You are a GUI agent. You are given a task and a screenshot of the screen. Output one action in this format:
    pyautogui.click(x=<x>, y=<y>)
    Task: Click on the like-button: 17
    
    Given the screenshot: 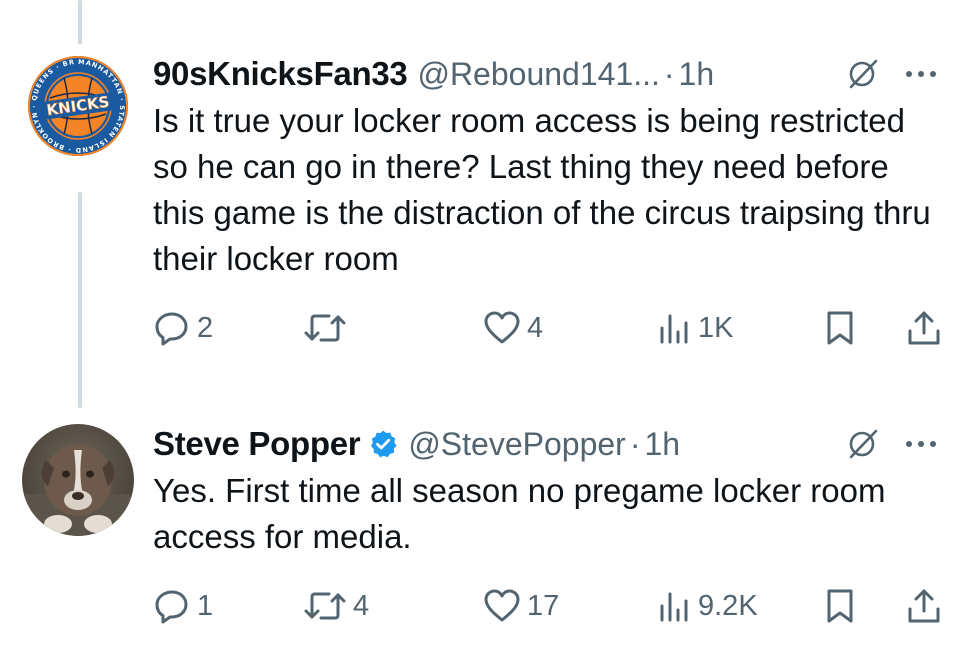 What is the action you would take?
    pyautogui.click(x=521, y=606)
    